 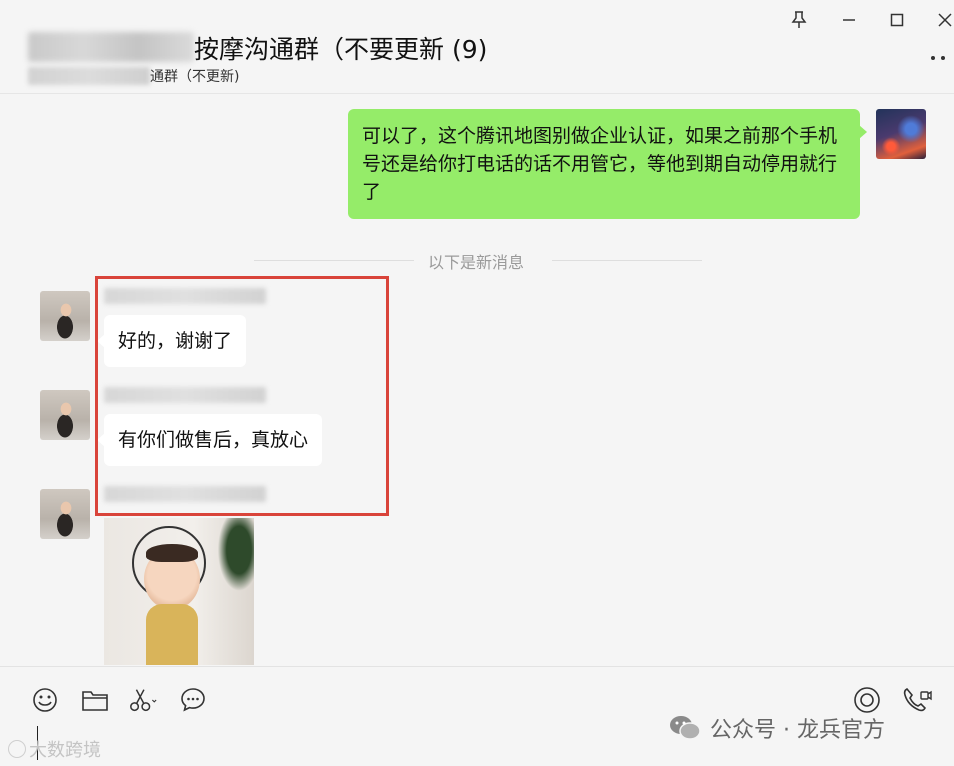 I want to click on close-button, so click(x=942, y=20).